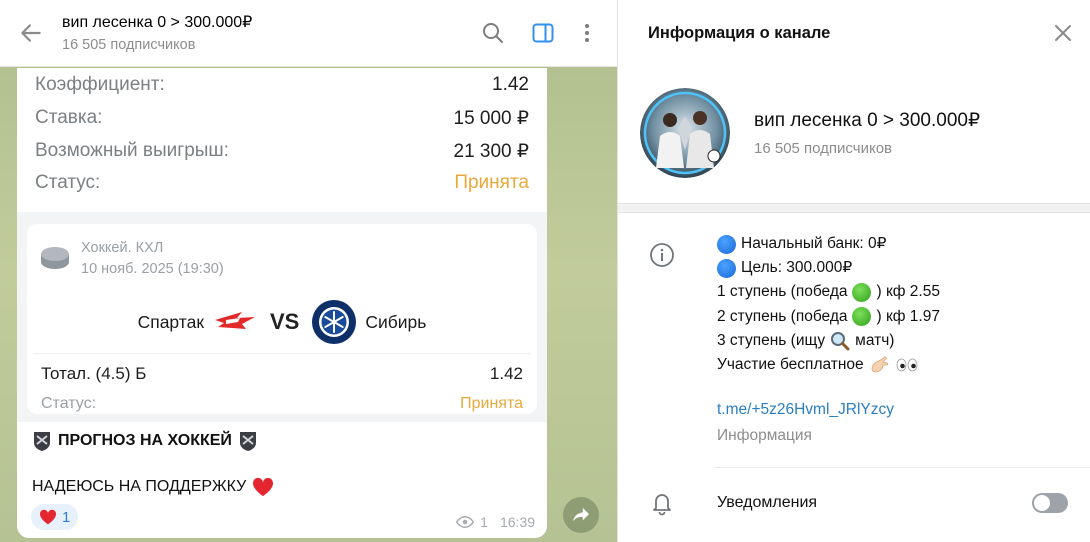  What do you see at coordinates (739, 33) in the screenshot?
I see `info-panel-title: Информация о канале` at bounding box center [739, 33].